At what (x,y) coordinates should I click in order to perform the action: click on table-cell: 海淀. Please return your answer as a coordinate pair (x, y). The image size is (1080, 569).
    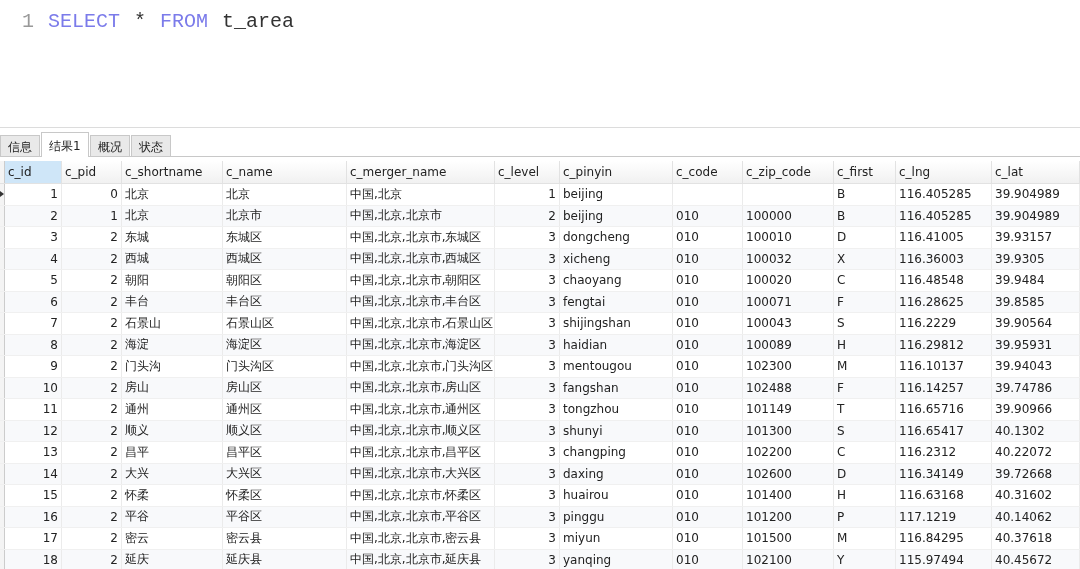
    Looking at the image, I should click on (137, 345).